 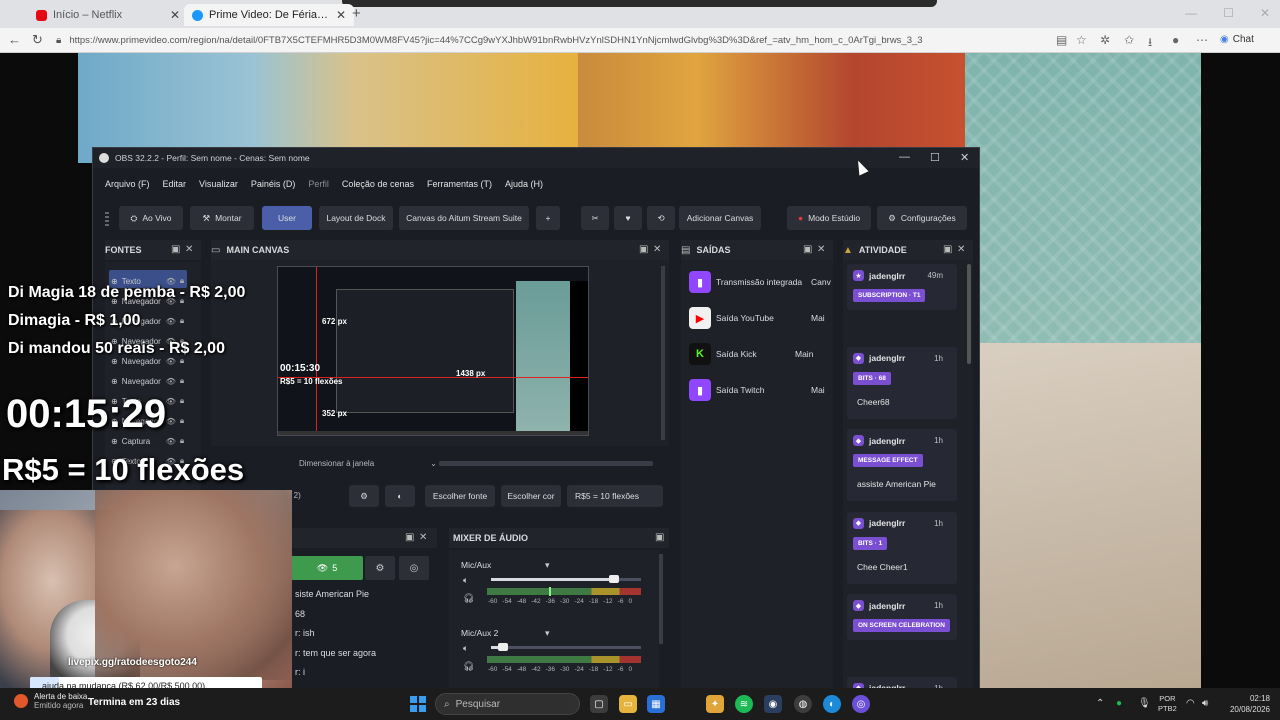 What do you see at coordinates (327, 568) in the screenshot?
I see `viewer-count-button: 👁︎ 5` at bounding box center [327, 568].